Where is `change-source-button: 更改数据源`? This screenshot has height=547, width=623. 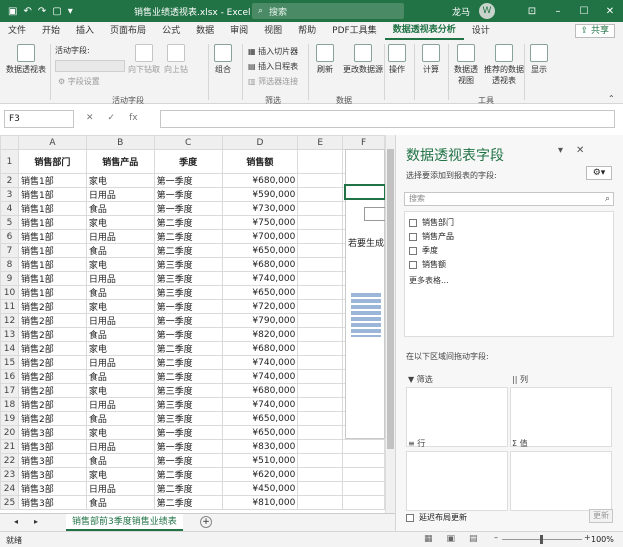
change-source-button: 更改数据源 is located at coordinates (363, 59).